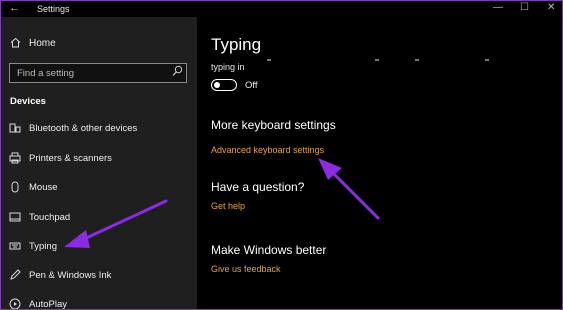  What do you see at coordinates (99, 301) in the screenshot?
I see `sidebar-item-autoplay: AutoPlay` at bounding box center [99, 301].